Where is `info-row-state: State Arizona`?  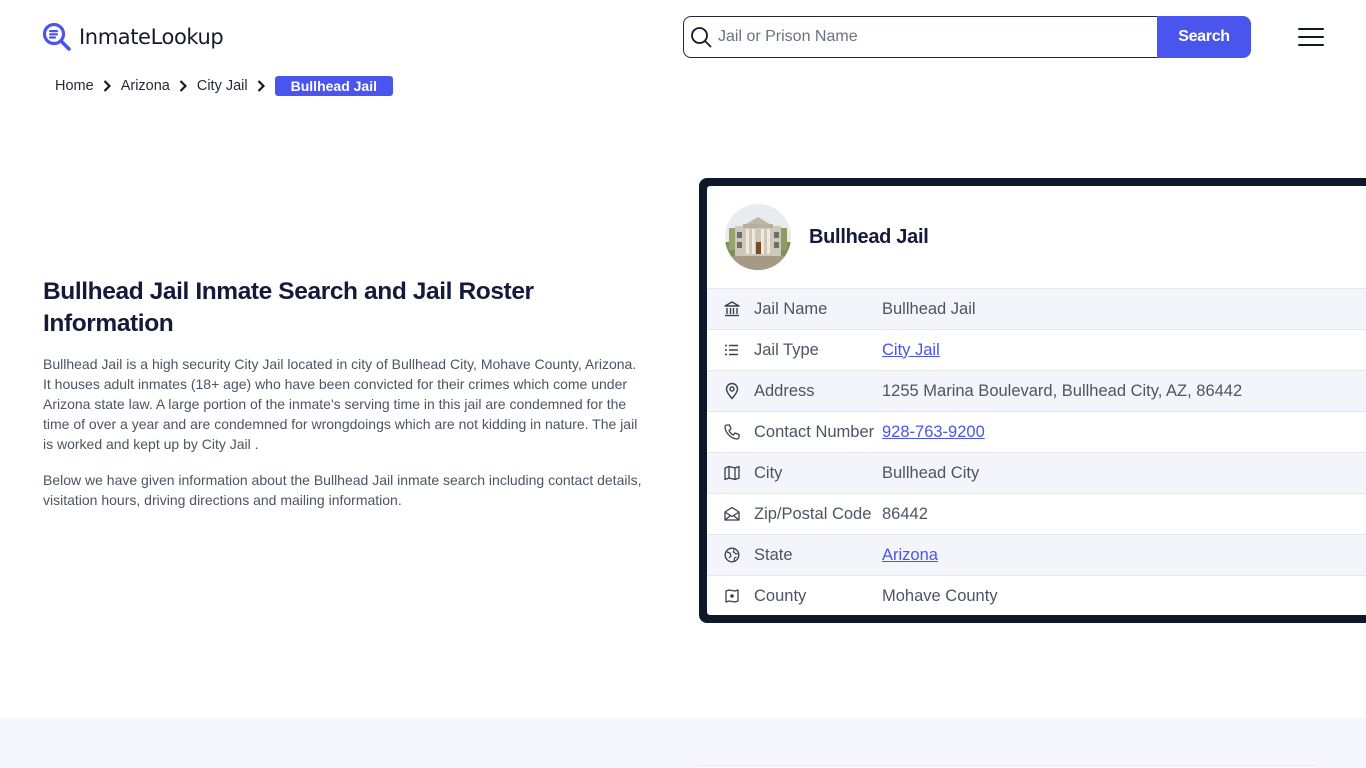 info-row-state: State Arizona is located at coordinates (1036, 554).